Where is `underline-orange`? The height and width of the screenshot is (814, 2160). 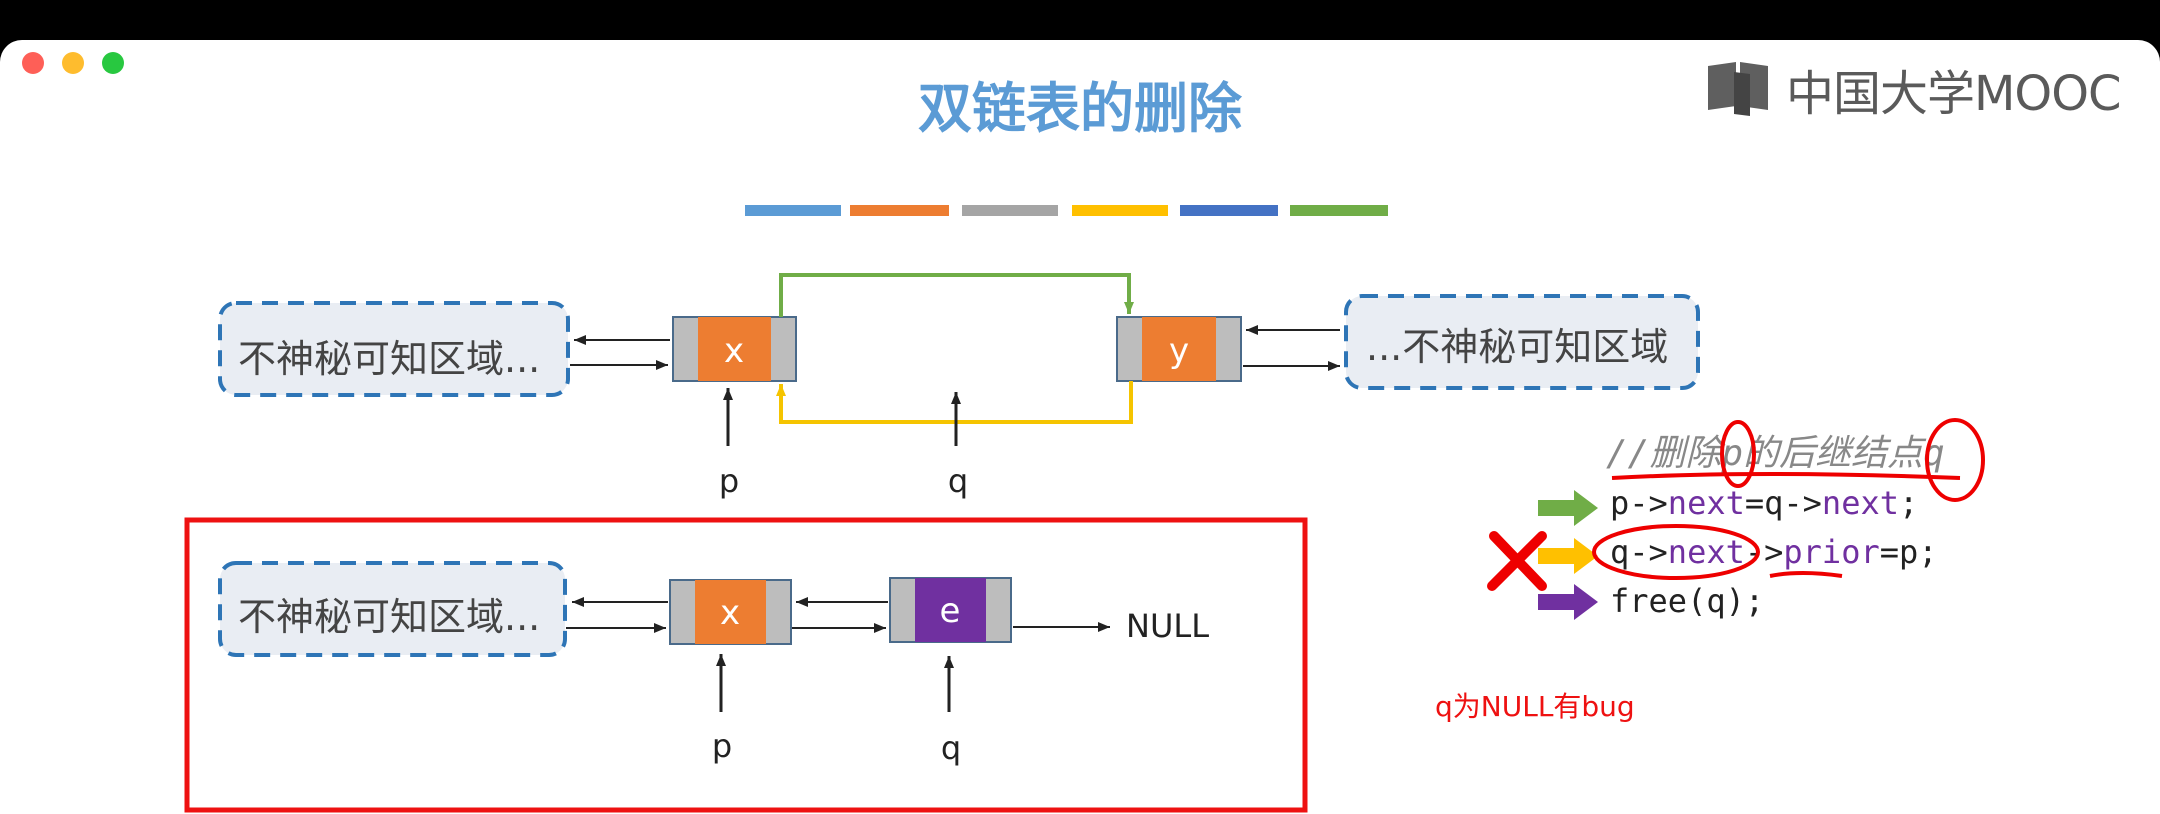 underline-orange is located at coordinates (899, 210).